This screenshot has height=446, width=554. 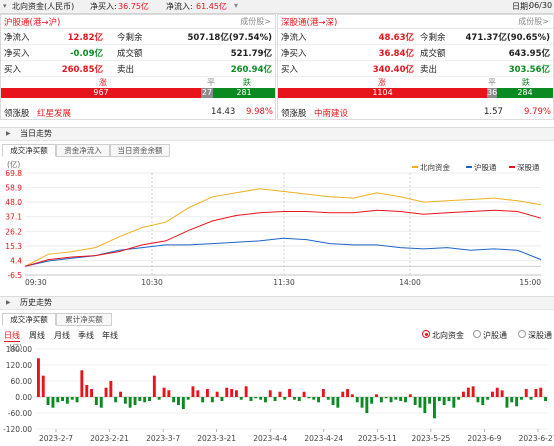 What do you see at coordinates (126, 70) in the screenshot?
I see `row-label: 卖出` at bounding box center [126, 70].